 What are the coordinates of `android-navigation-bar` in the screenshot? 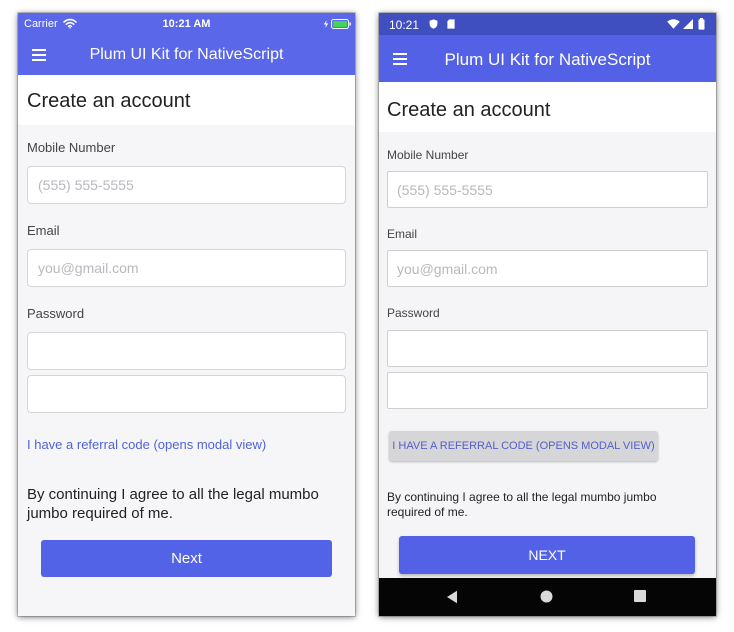 It's located at (547, 597).